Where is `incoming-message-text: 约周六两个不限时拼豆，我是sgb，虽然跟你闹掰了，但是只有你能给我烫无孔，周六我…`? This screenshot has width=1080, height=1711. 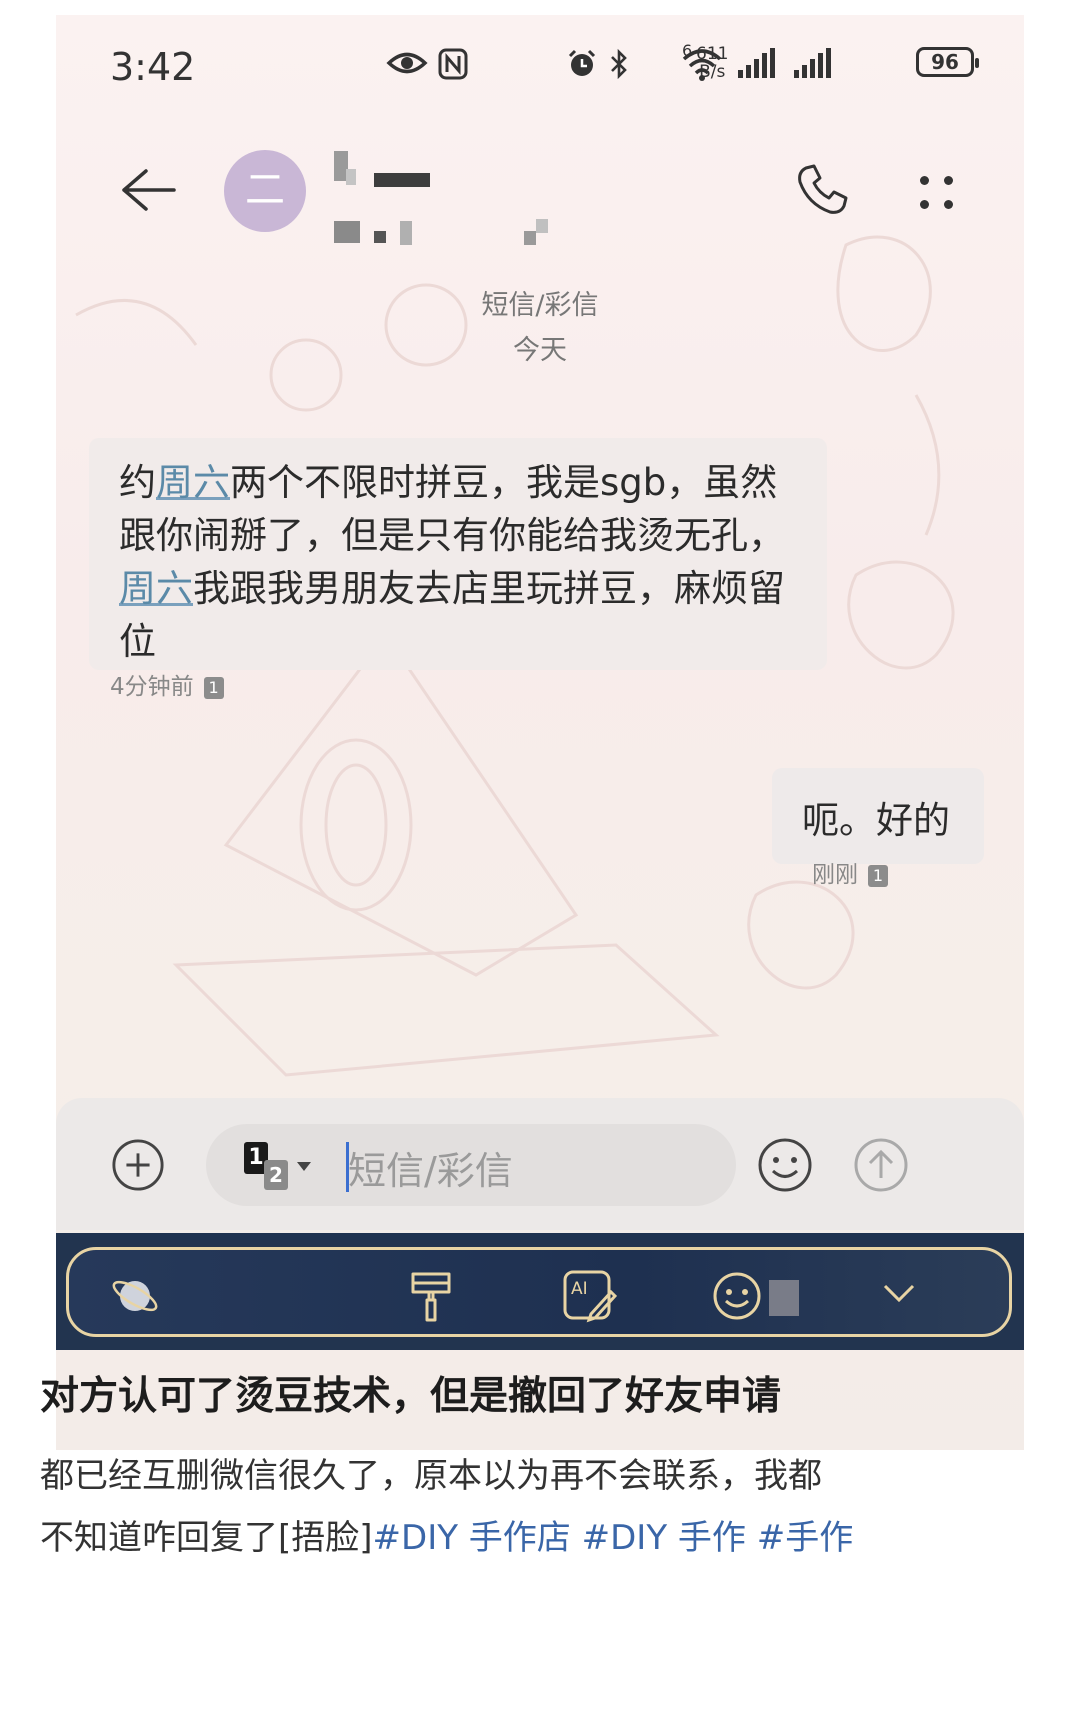
incoming-message-text: 约周六两个不限时拼豆，我是sgb，虽然跟你闹掰了，但是只有你能给我烫无孔，周六我… is located at coordinates (464, 562).